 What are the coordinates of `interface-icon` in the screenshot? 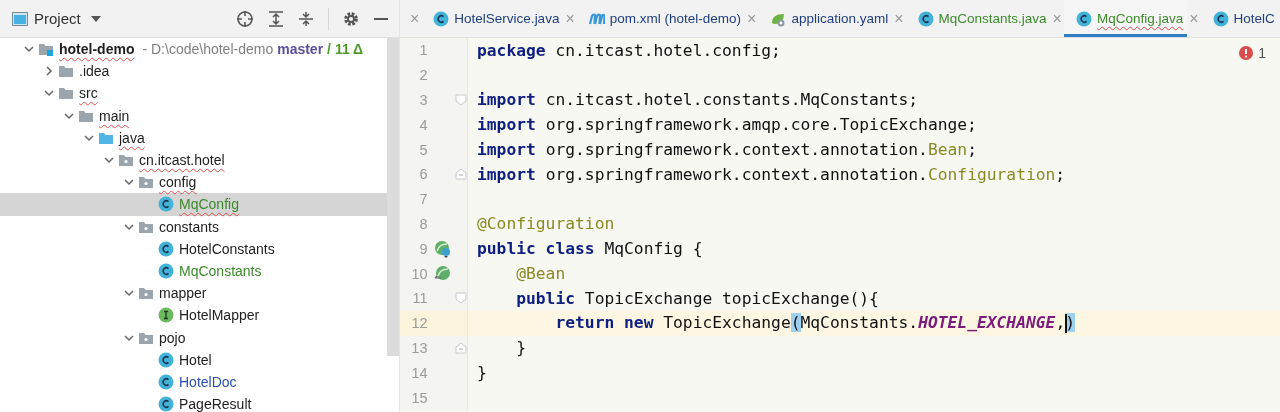 It's located at (166, 315).